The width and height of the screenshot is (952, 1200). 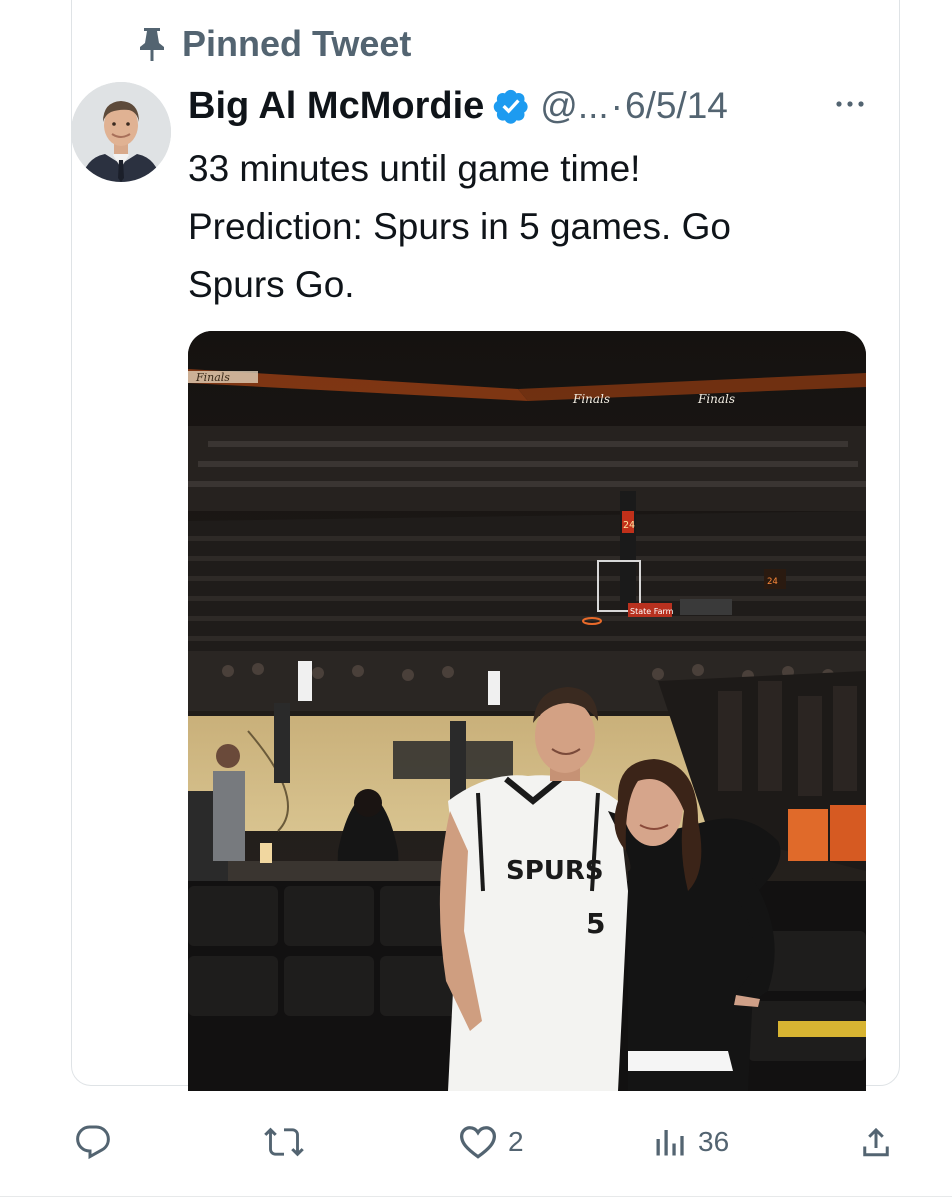 I want to click on tweet-header: Big Al McMordie @... · 6/5/14, so click(x=458, y=106).